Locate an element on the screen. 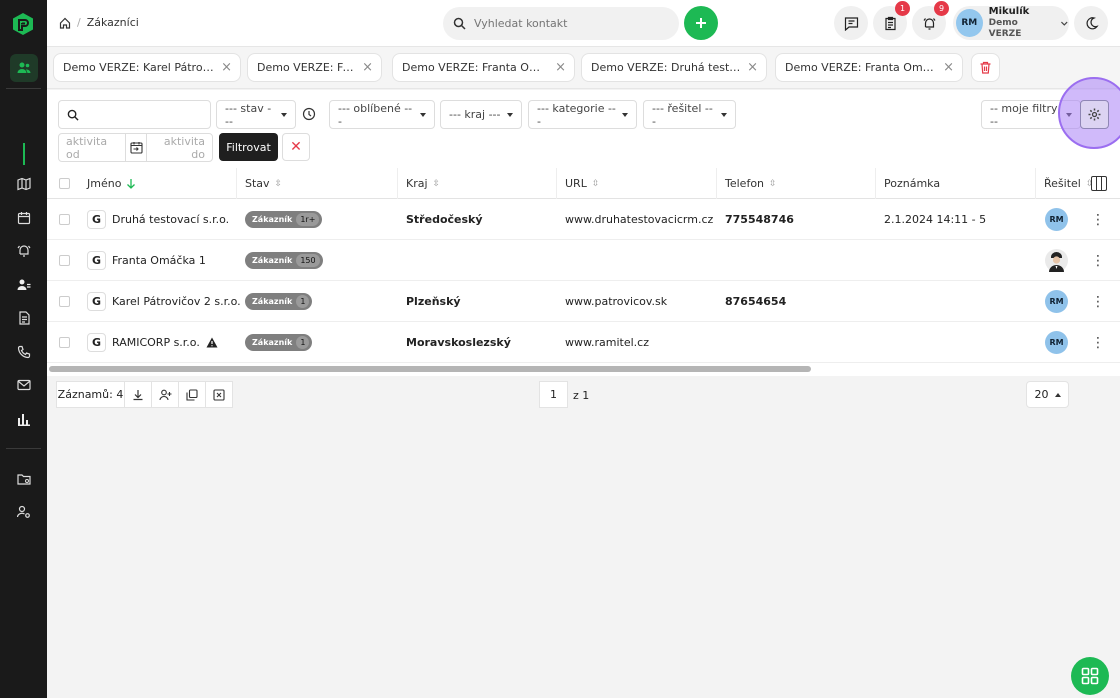 This screenshot has height=698, width=1120. horizontal-scrollbar is located at coordinates (430, 369).